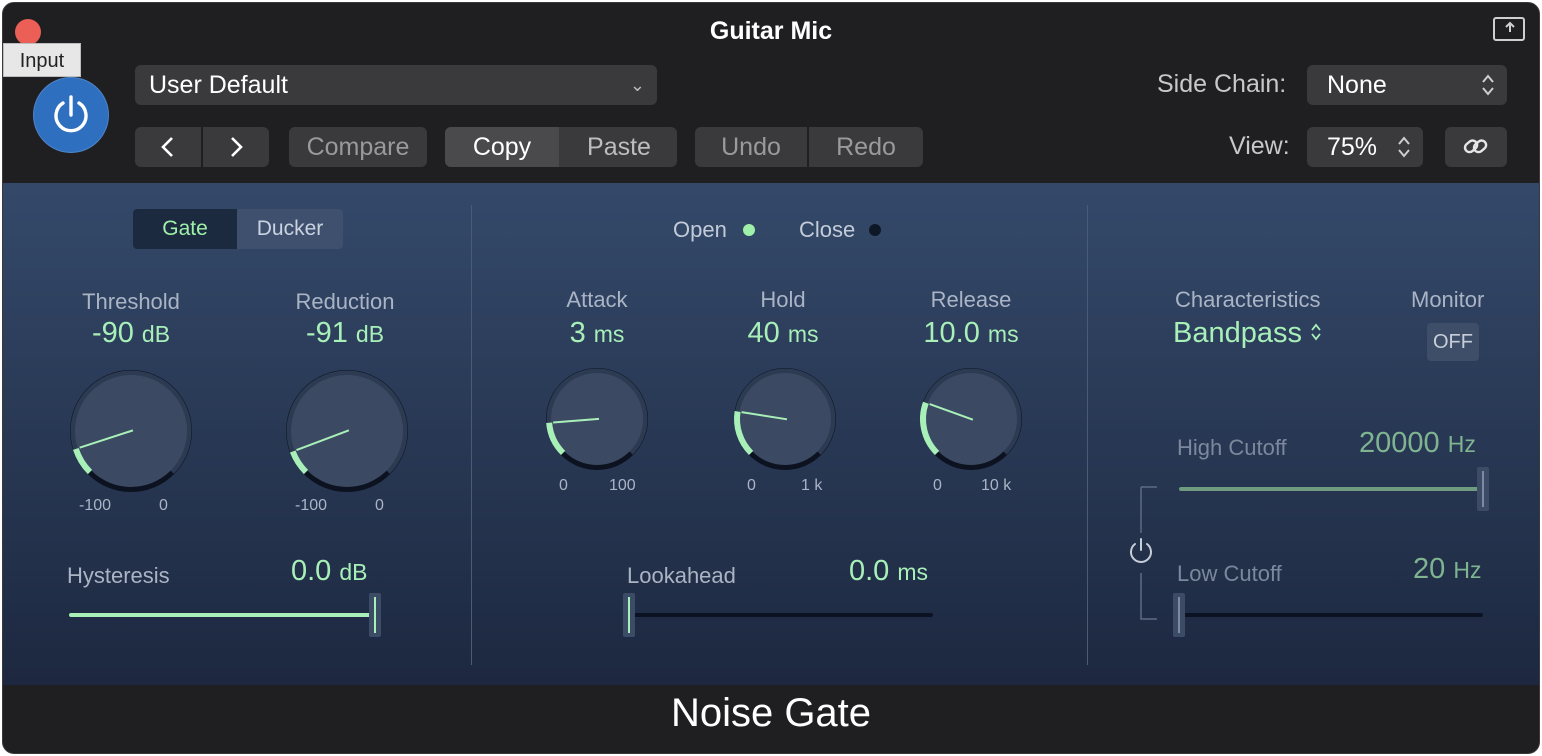 This screenshot has width=1542, height=756. I want to click on lookahead-label: Lookahead, so click(681, 575).